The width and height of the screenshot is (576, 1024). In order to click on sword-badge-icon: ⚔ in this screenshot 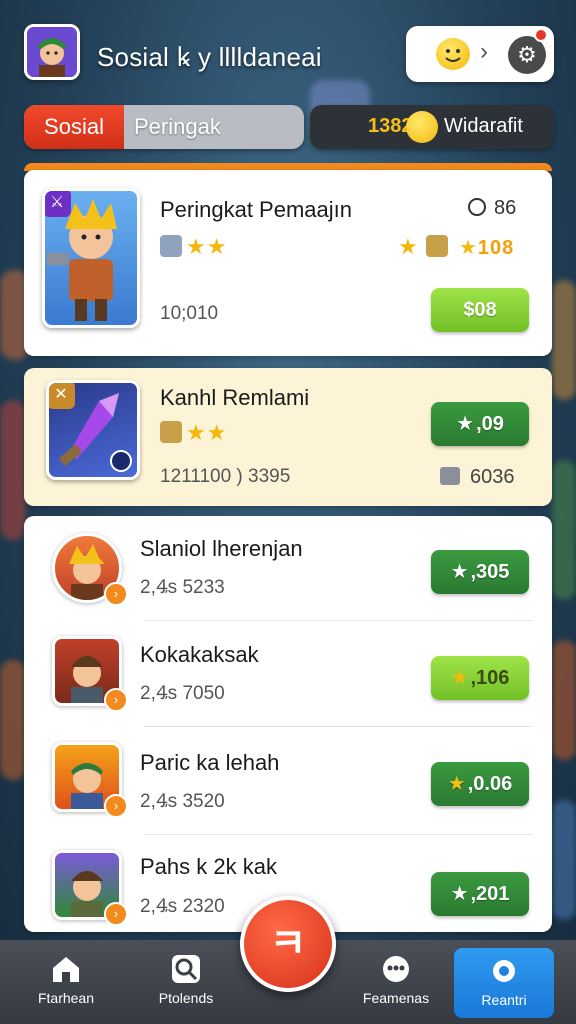, I will do `click(58, 204)`.